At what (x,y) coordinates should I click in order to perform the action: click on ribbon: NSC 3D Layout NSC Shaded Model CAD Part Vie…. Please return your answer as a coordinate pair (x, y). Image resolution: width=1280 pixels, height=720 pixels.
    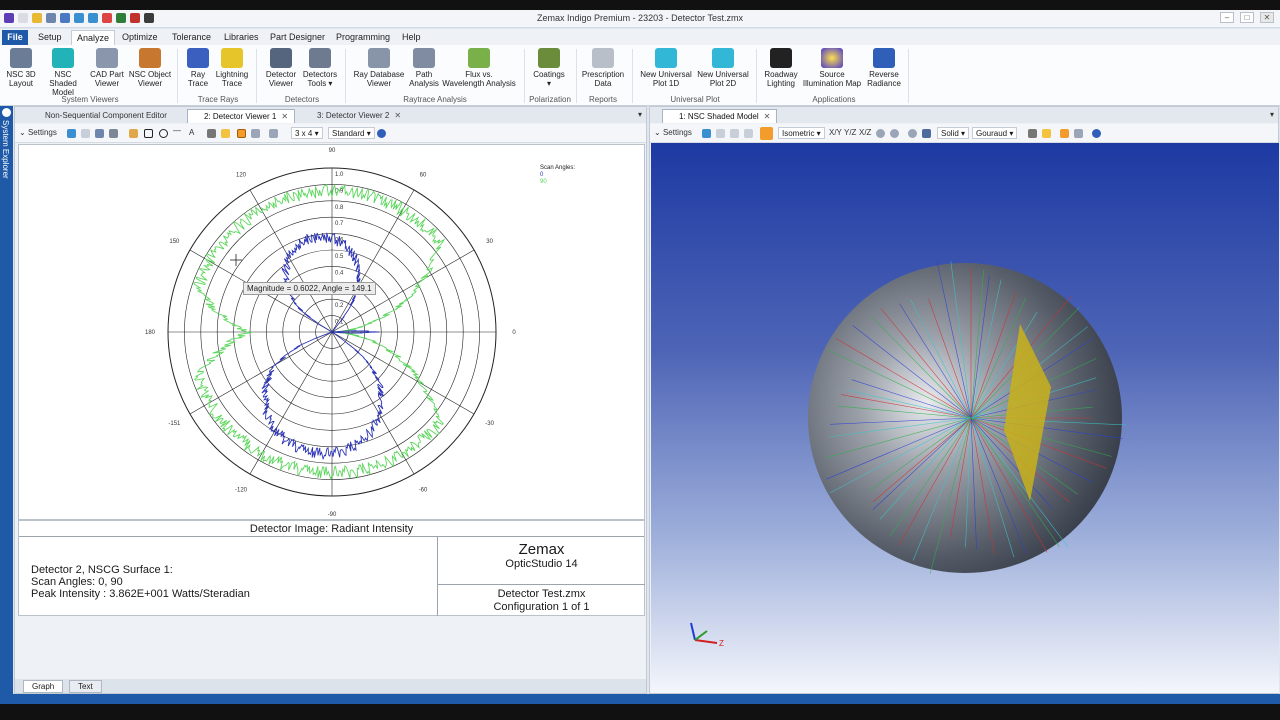
    Looking at the image, I should click on (640, 75).